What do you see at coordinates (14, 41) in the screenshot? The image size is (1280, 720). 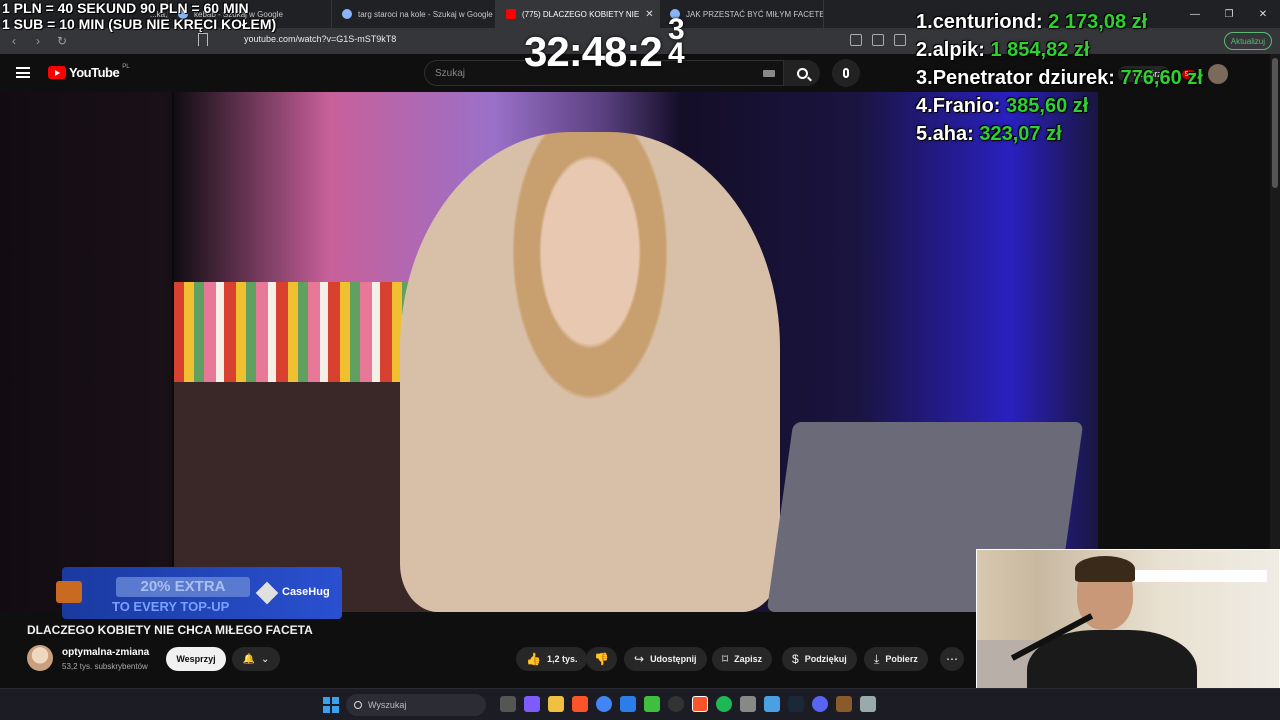 I see `back-icon: ‹` at bounding box center [14, 41].